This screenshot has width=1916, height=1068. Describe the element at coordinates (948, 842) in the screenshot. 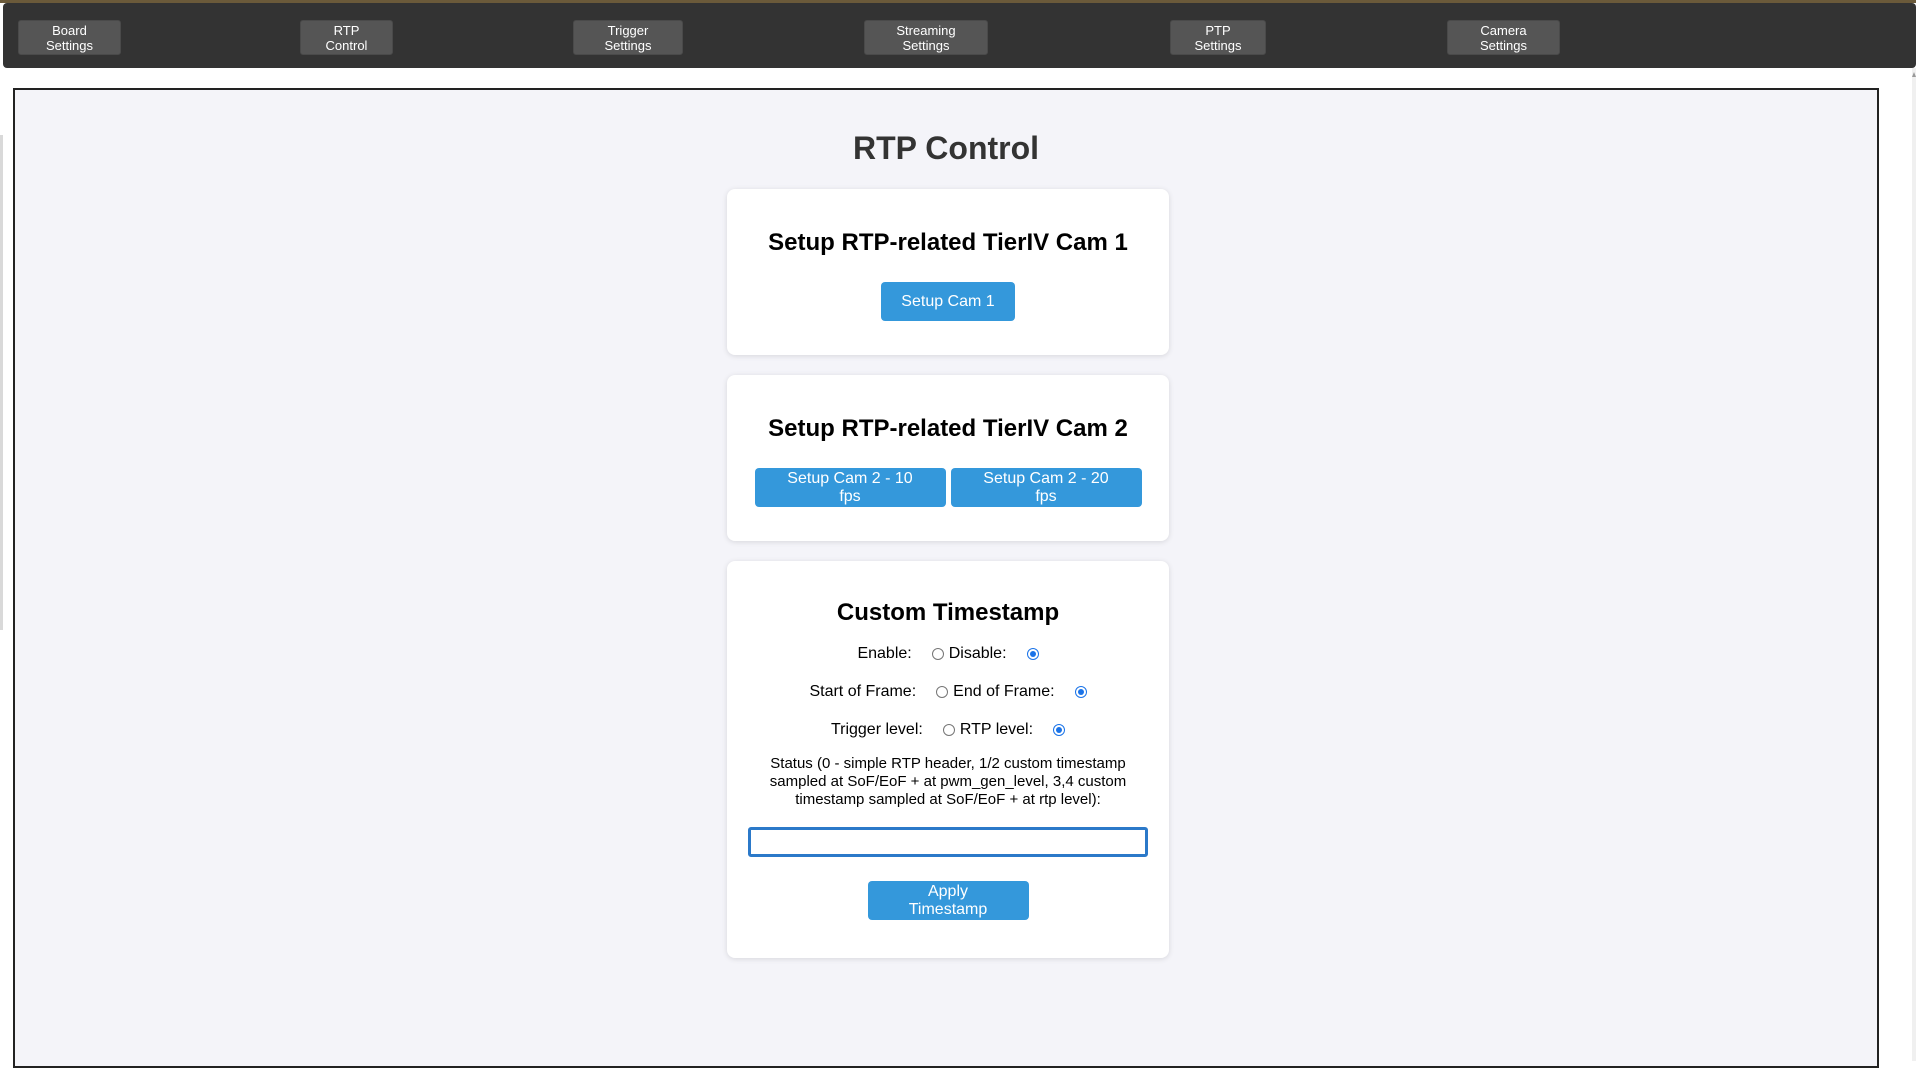

I see `status-input` at that location.